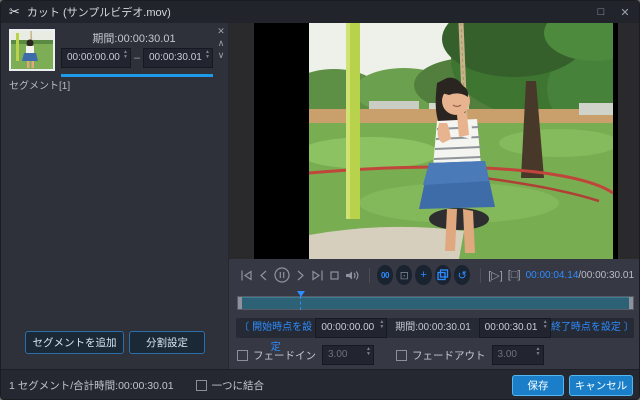  Describe the element at coordinates (625, 12) in the screenshot. I see `close-button: ✕` at that location.